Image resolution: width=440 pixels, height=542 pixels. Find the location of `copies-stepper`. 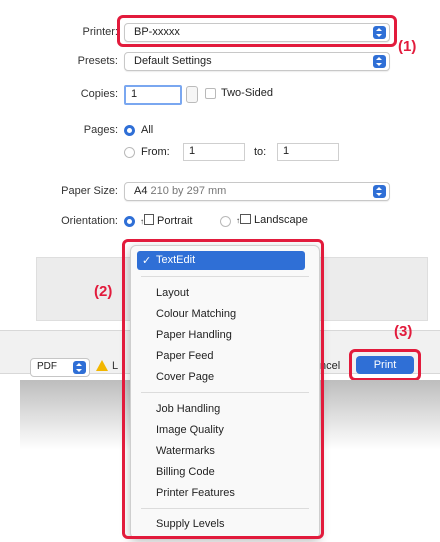

copies-stepper is located at coordinates (192, 94).